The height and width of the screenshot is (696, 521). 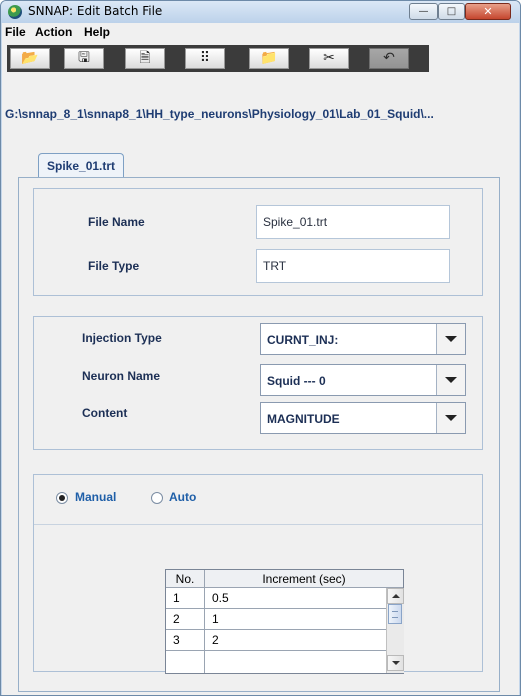 I want to click on file-info-section: File Name Spike_01.trt File Type TRT, so click(x=258, y=242).